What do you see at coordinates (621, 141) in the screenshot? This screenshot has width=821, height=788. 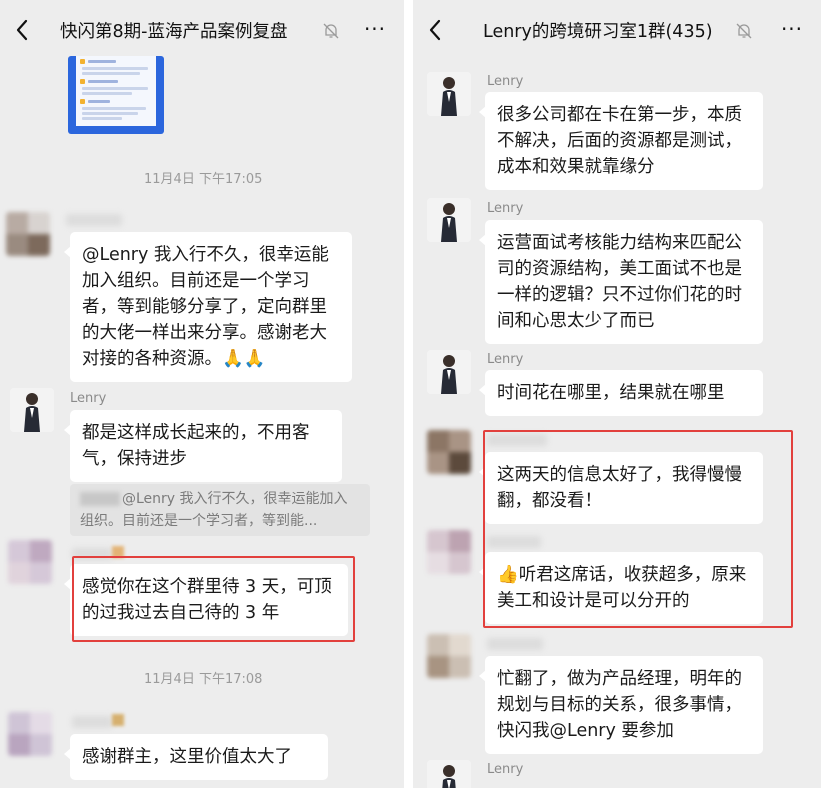 I see `message-bubble: 很多公司都在卡在第一步，本质不解决，后面的资源都是测试，成本和效果就靠缘分` at bounding box center [621, 141].